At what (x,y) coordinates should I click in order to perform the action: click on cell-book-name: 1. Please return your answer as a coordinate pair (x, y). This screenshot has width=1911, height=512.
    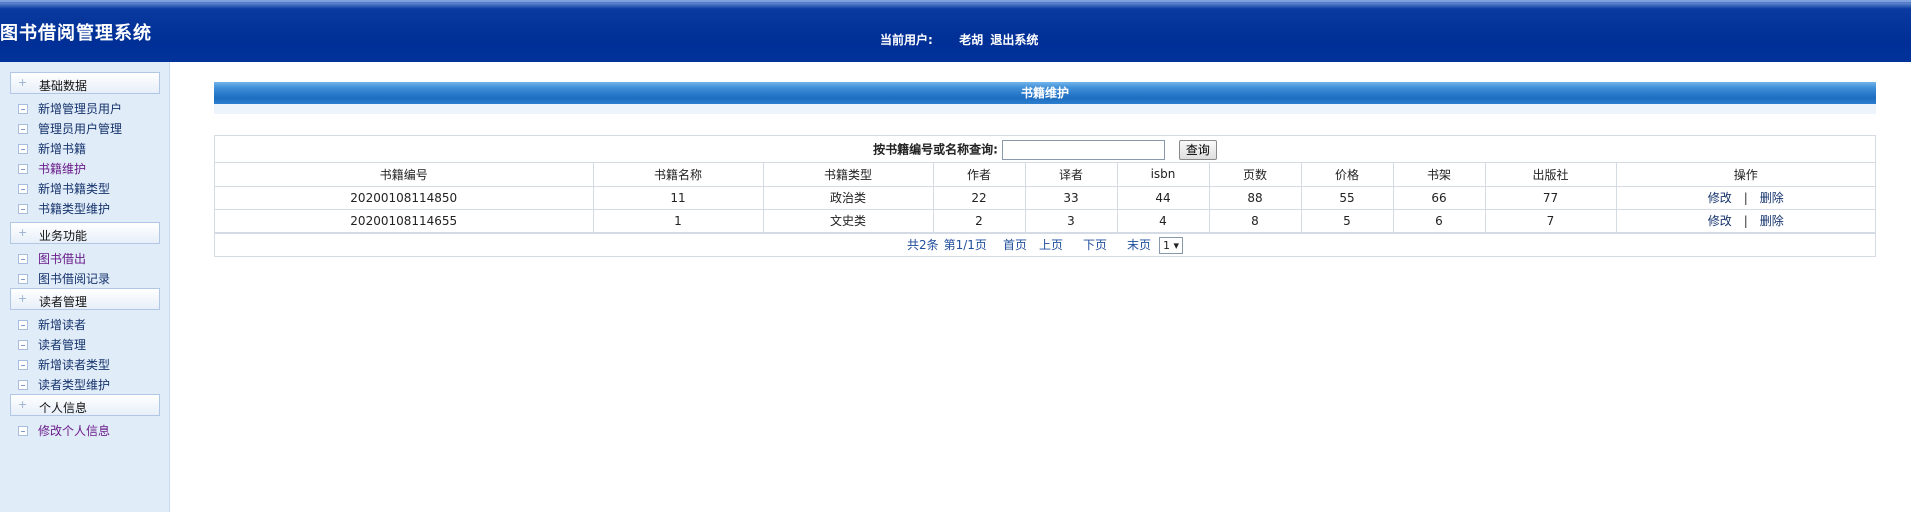
    Looking at the image, I should click on (678, 220).